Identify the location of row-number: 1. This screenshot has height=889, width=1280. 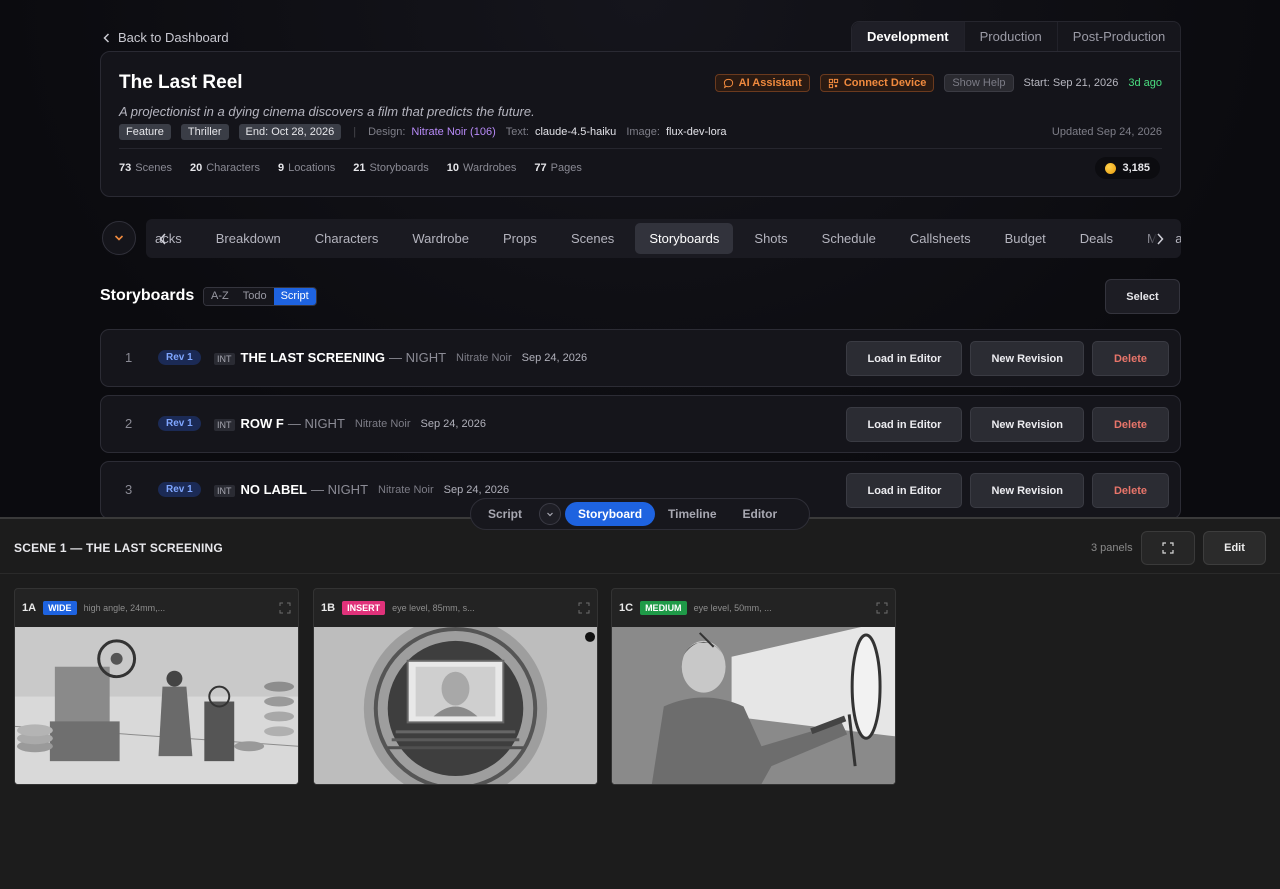
(129, 357).